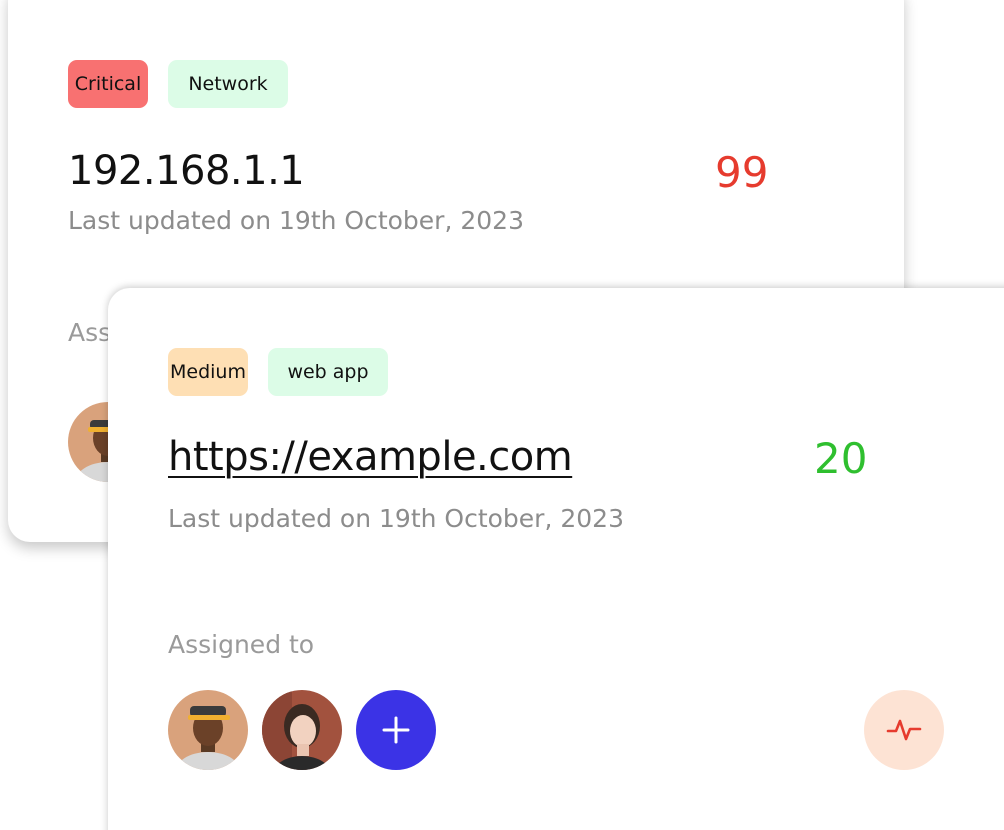  I want to click on avatar-woman-icon, so click(302, 730).